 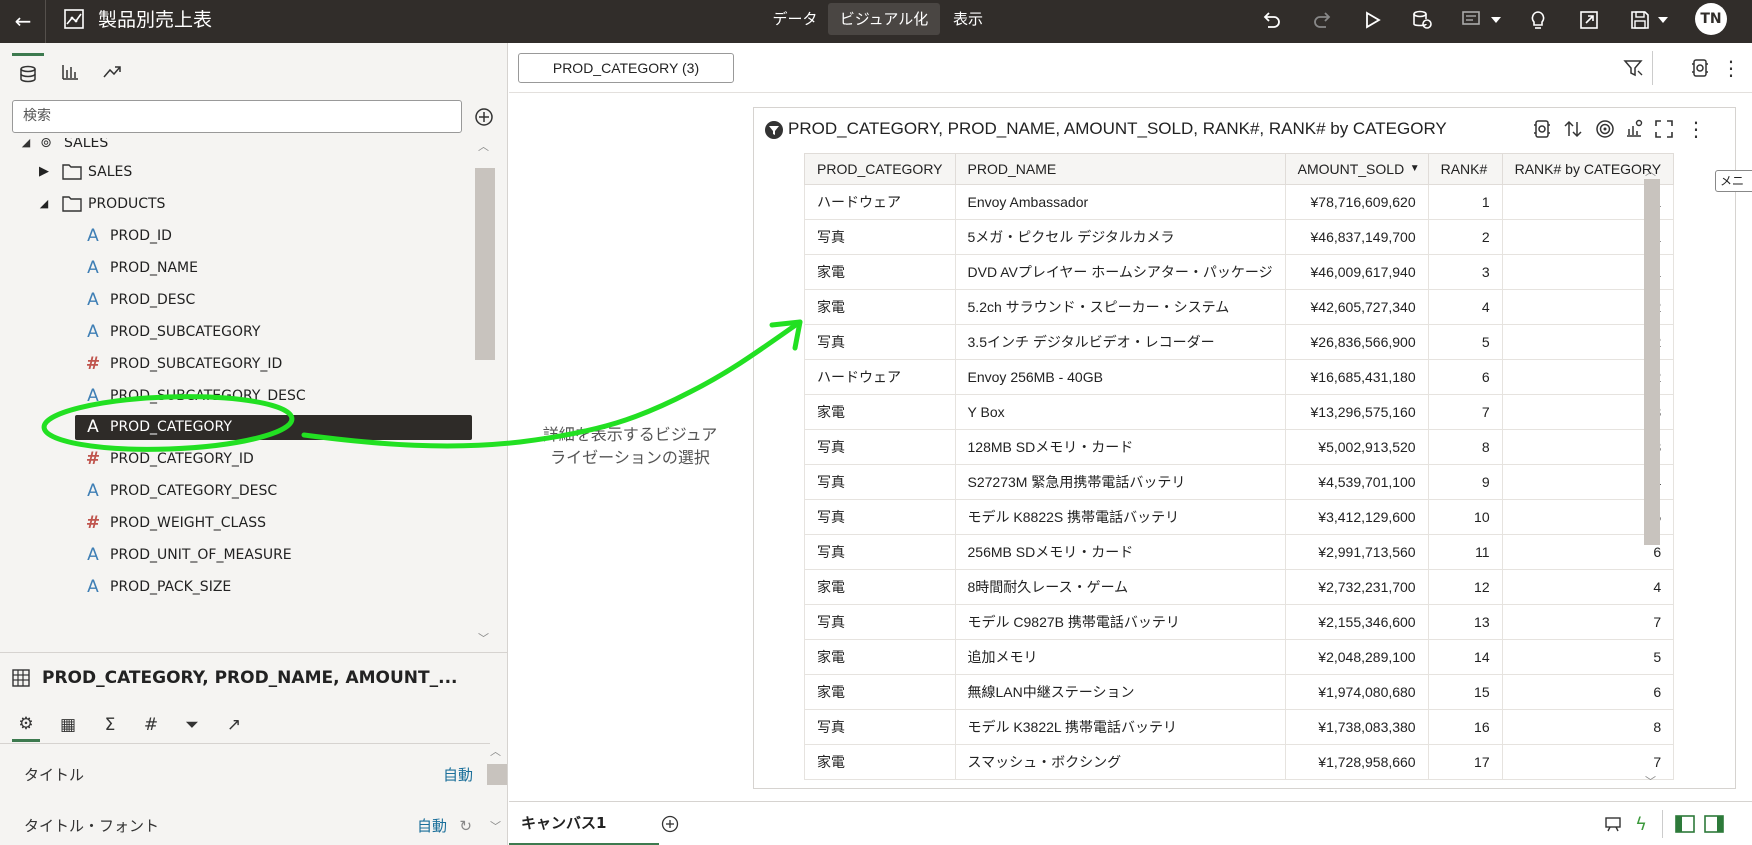 What do you see at coordinates (1465, 622) in the screenshot?
I see `table-cell: 13` at bounding box center [1465, 622].